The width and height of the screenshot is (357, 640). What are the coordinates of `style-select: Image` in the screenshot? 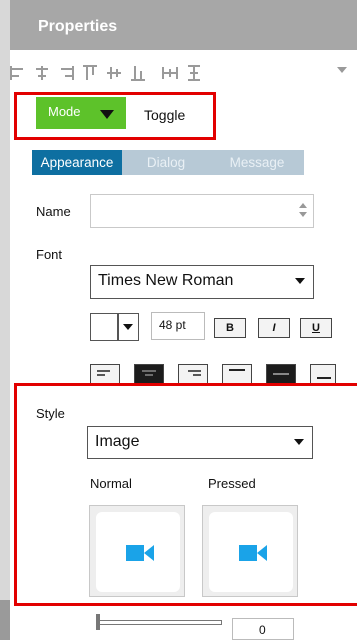 It's located at (200, 442).